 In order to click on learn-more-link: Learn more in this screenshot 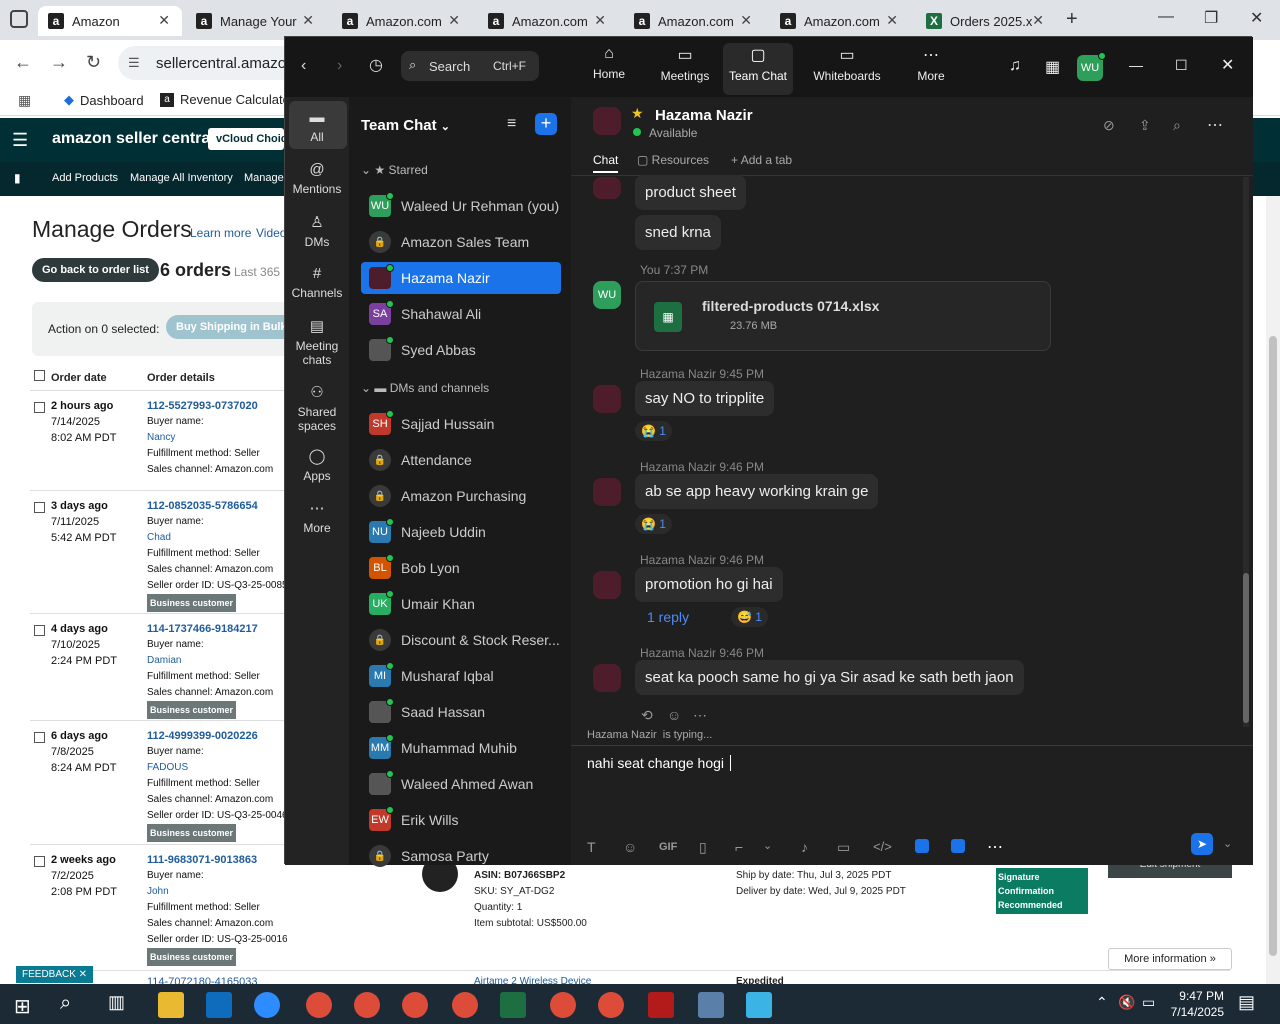, I will do `click(220, 233)`.